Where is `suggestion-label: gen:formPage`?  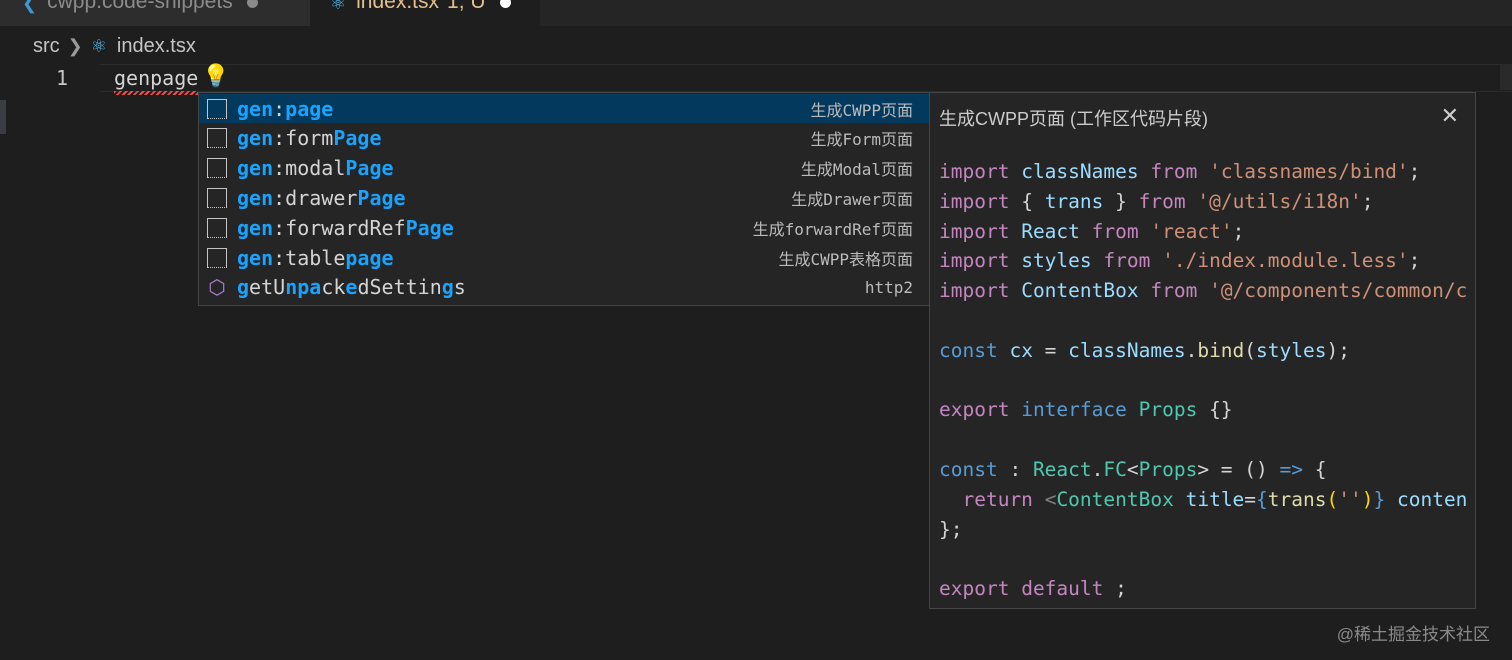 suggestion-label: gen:formPage is located at coordinates (309, 138).